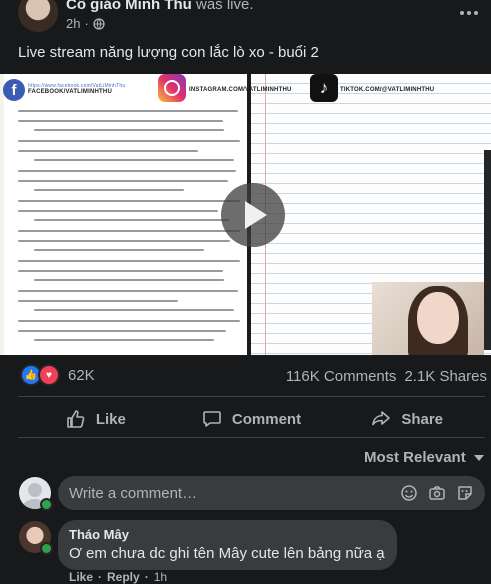 This screenshot has height=584, width=491. Describe the element at coordinates (409, 493) in the screenshot. I see `emoji-icon` at that location.